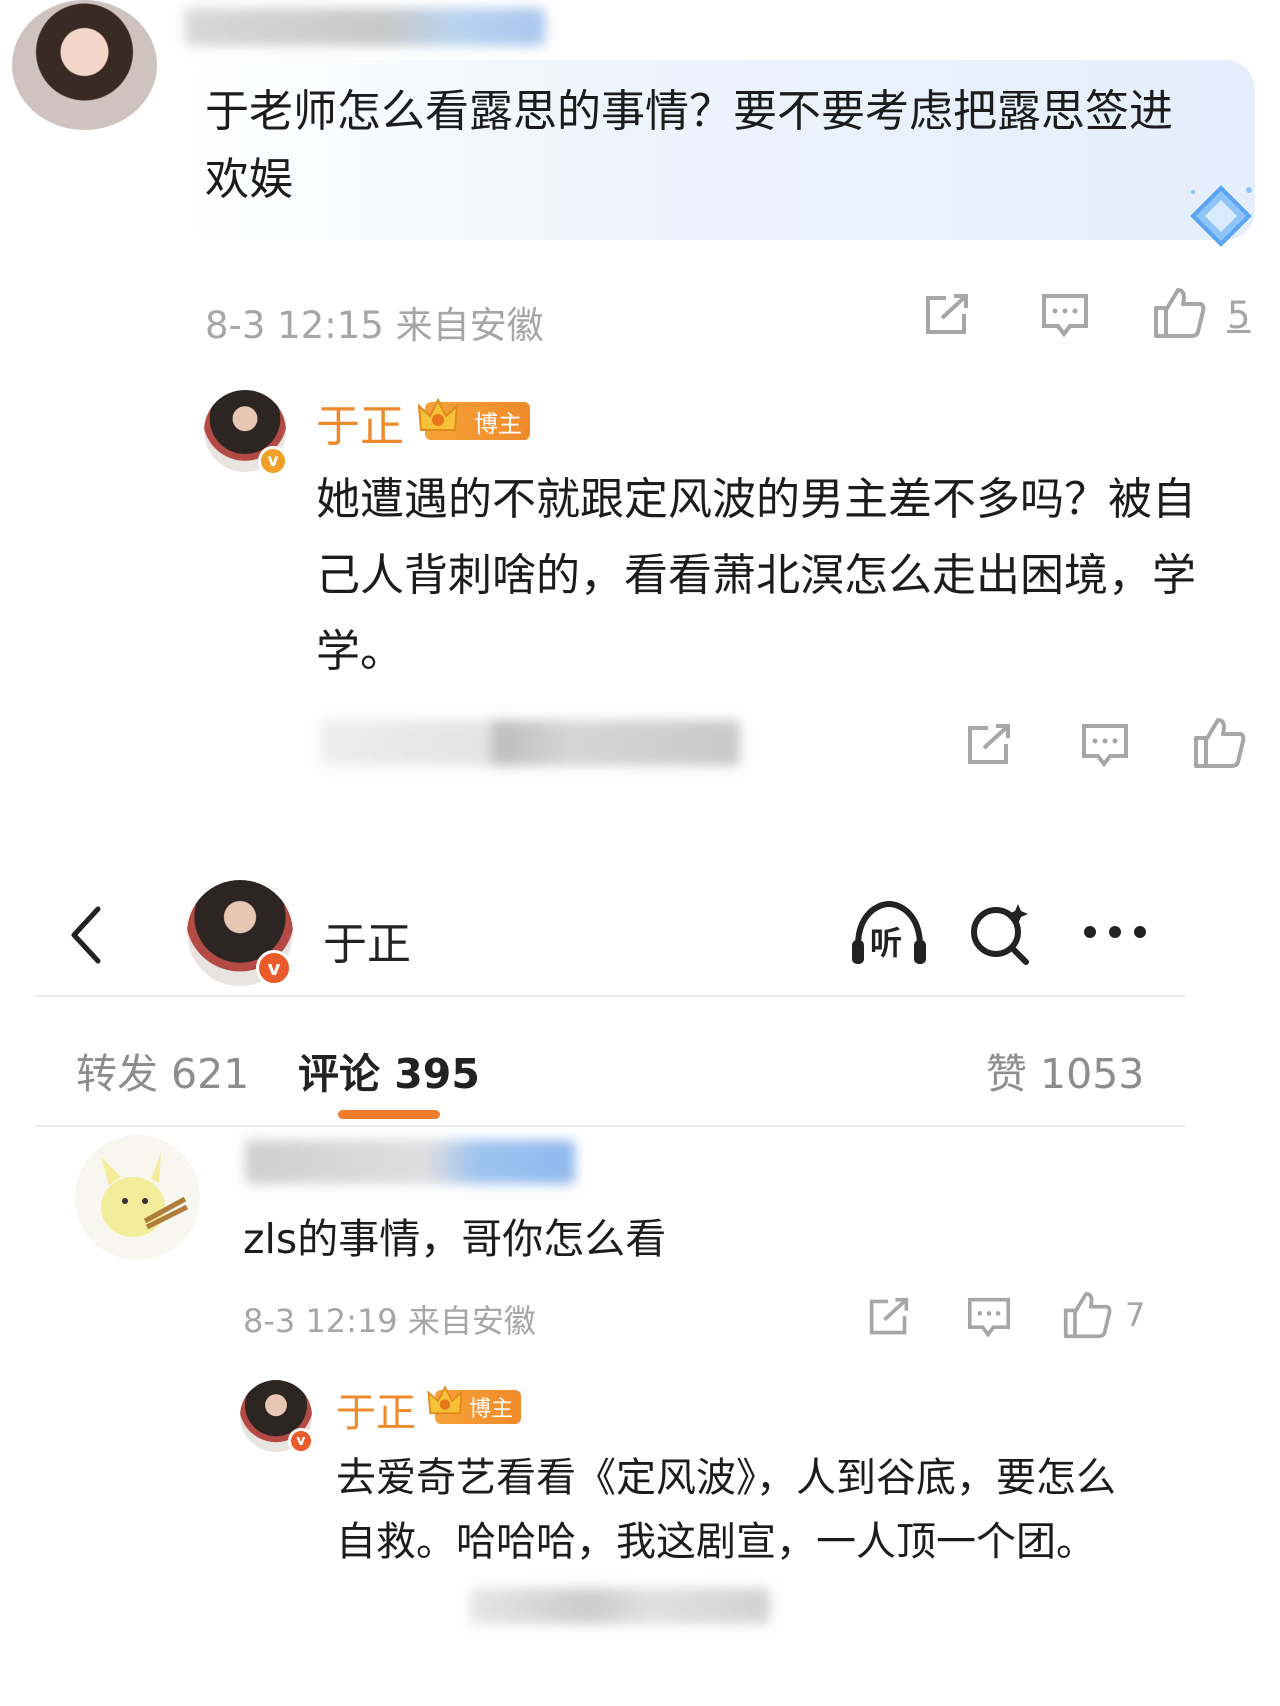 Image resolution: width=1280 pixels, height=1706 pixels. What do you see at coordinates (162, 1070) in the screenshot?
I see `tab-repost: 转发 621` at bounding box center [162, 1070].